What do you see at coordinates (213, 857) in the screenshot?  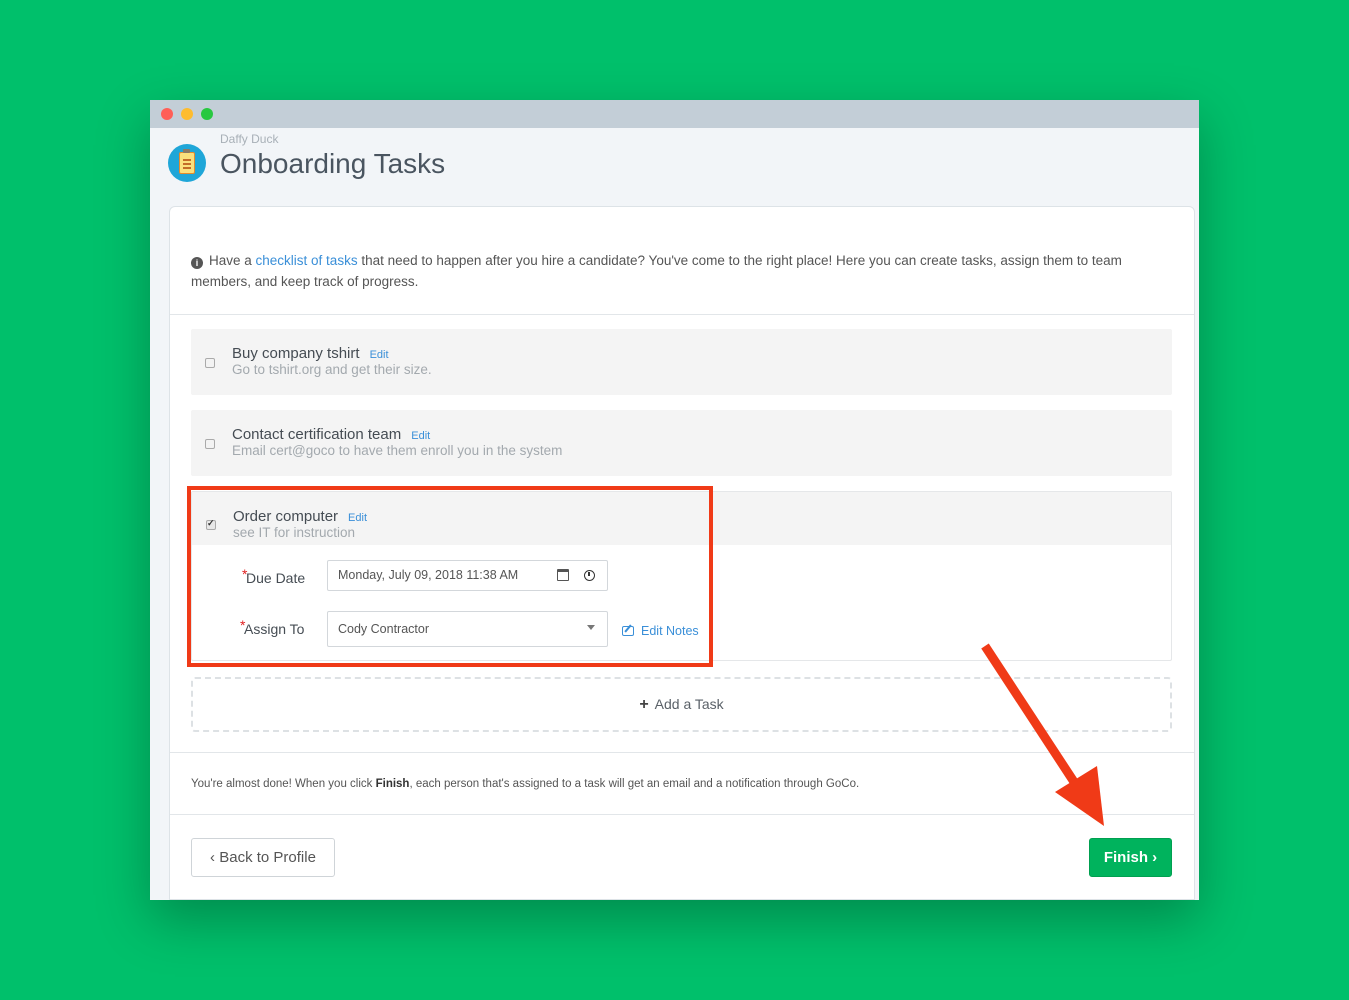 I see `chevron-left-icon: ‹` at bounding box center [213, 857].